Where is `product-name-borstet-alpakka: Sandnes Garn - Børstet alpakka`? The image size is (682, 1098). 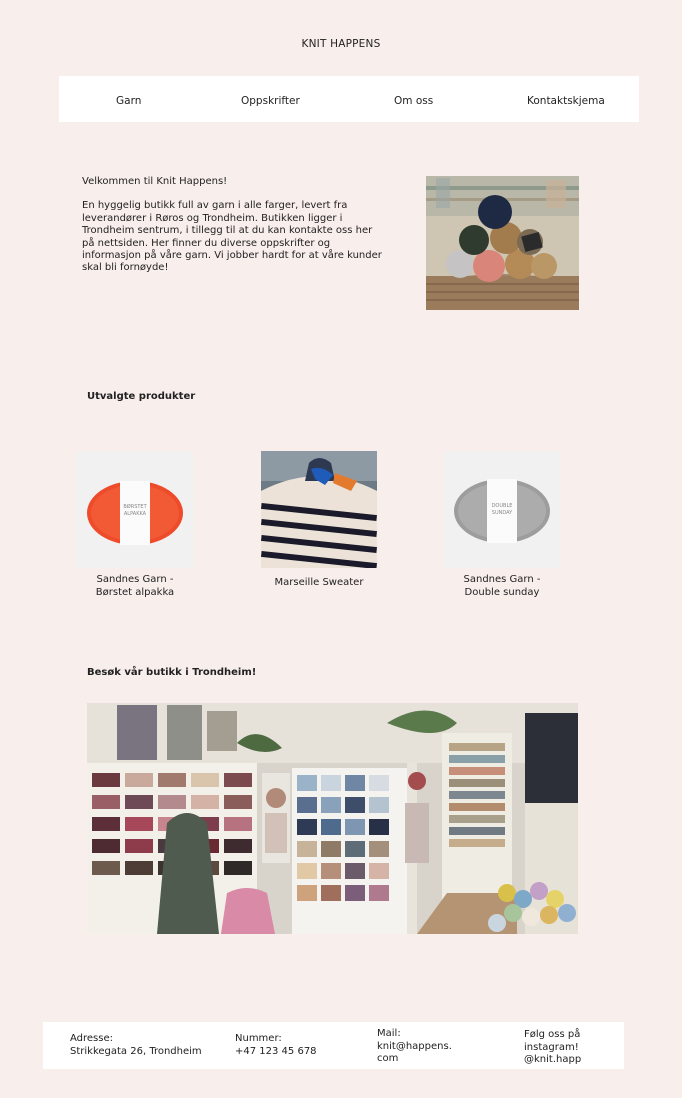
product-name-borstet-alpakka: Sandnes Garn - Børstet alpakka is located at coordinates (135, 586).